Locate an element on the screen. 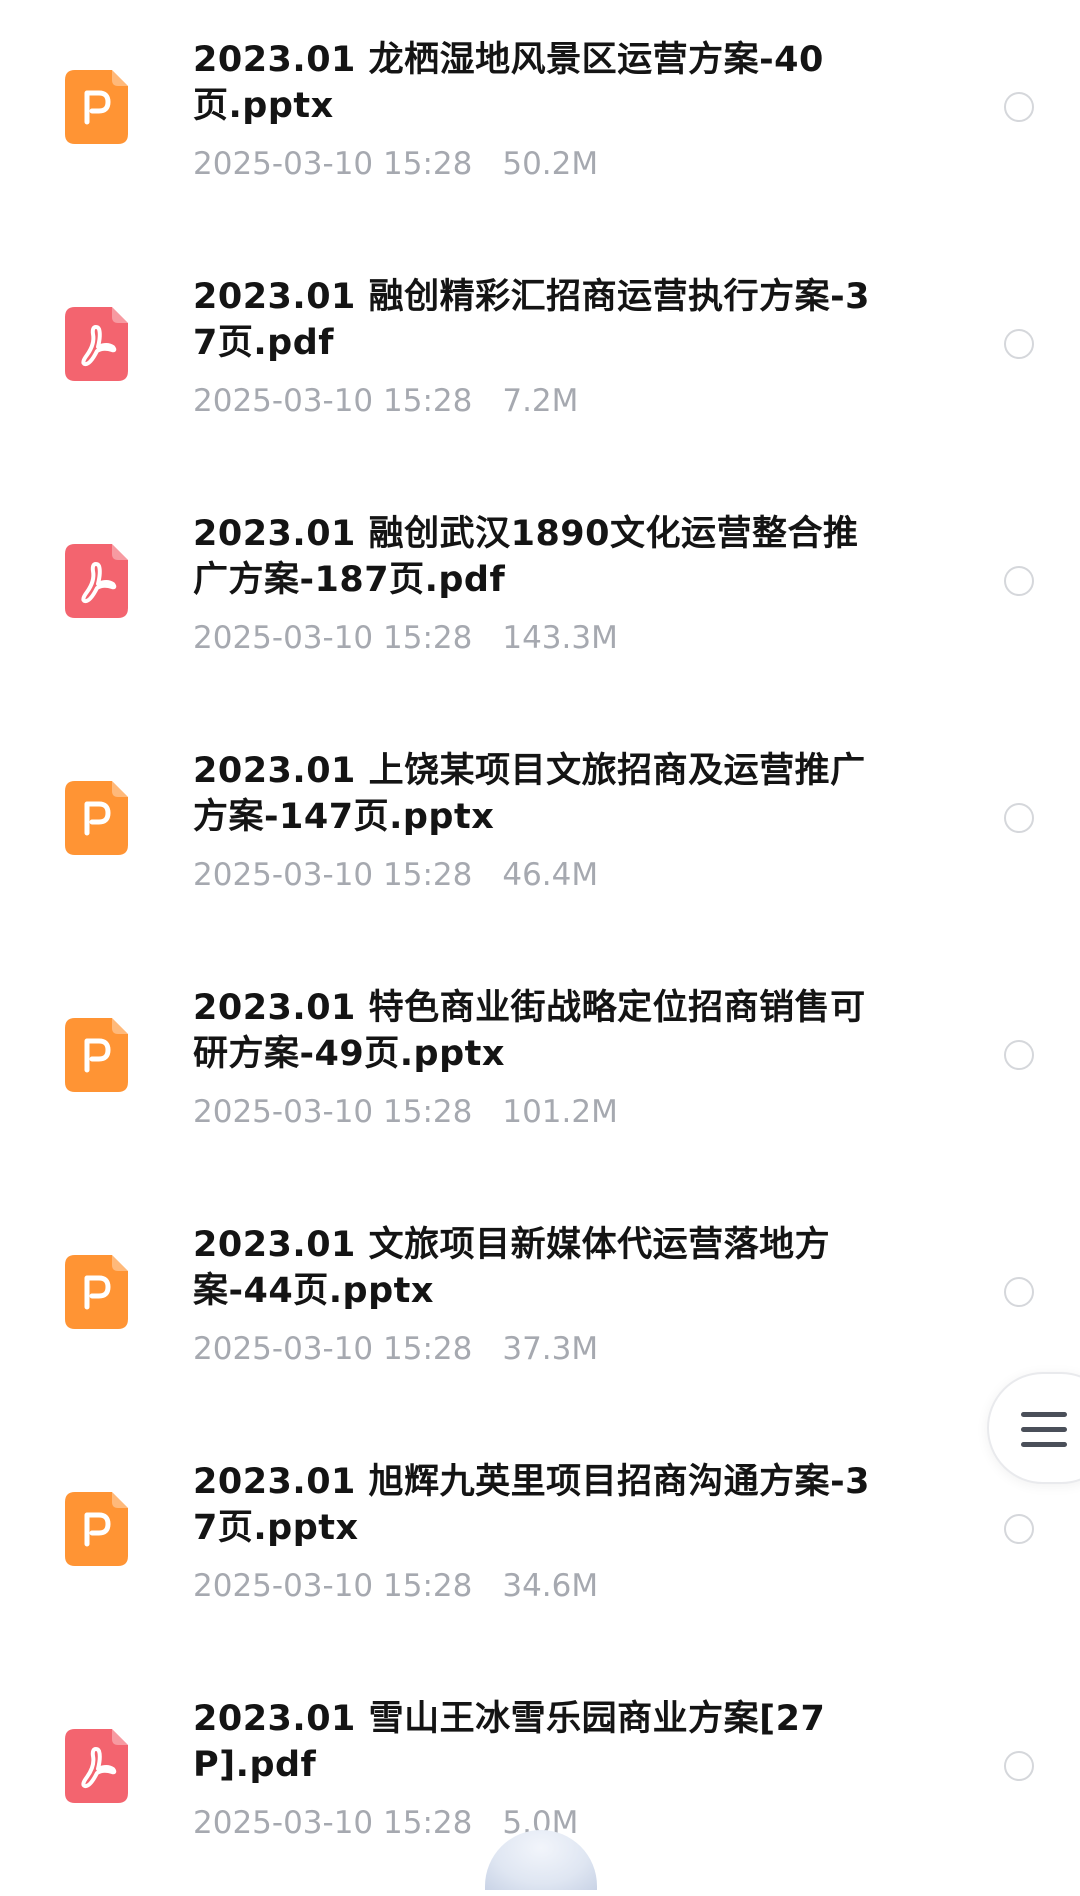 The height and width of the screenshot is (1896, 1080). file-name: 2023.01 特色商业街战略定位招商销售可研方案-49页.pptx is located at coordinates (529, 1031).